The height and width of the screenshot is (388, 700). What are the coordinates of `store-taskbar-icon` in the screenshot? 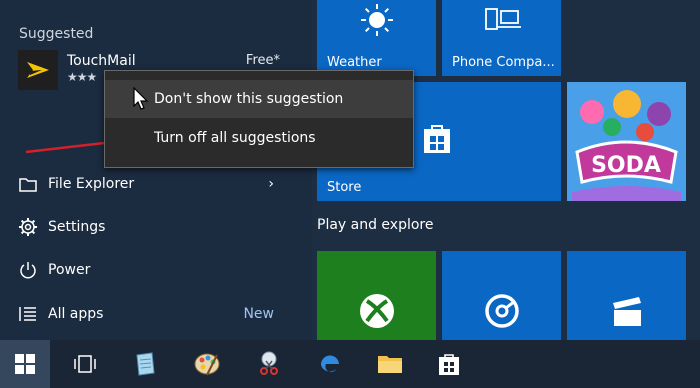 It's located at (449, 364).